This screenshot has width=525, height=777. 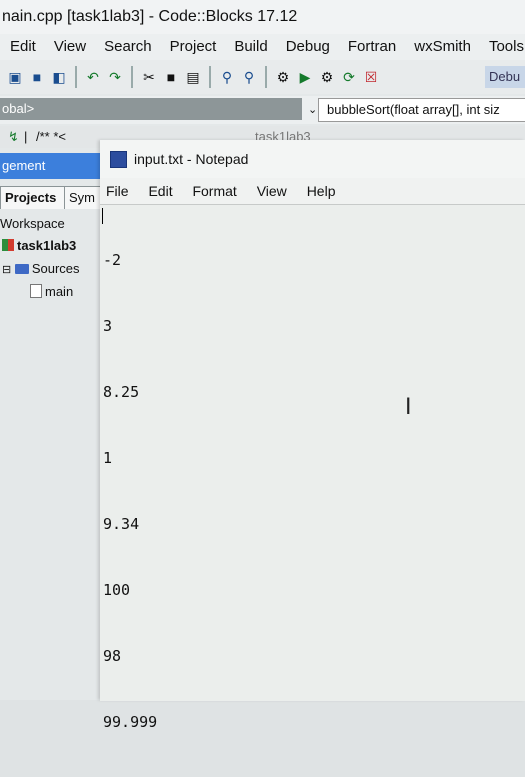 I want to click on menu-project: Project, so click(x=193, y=47).